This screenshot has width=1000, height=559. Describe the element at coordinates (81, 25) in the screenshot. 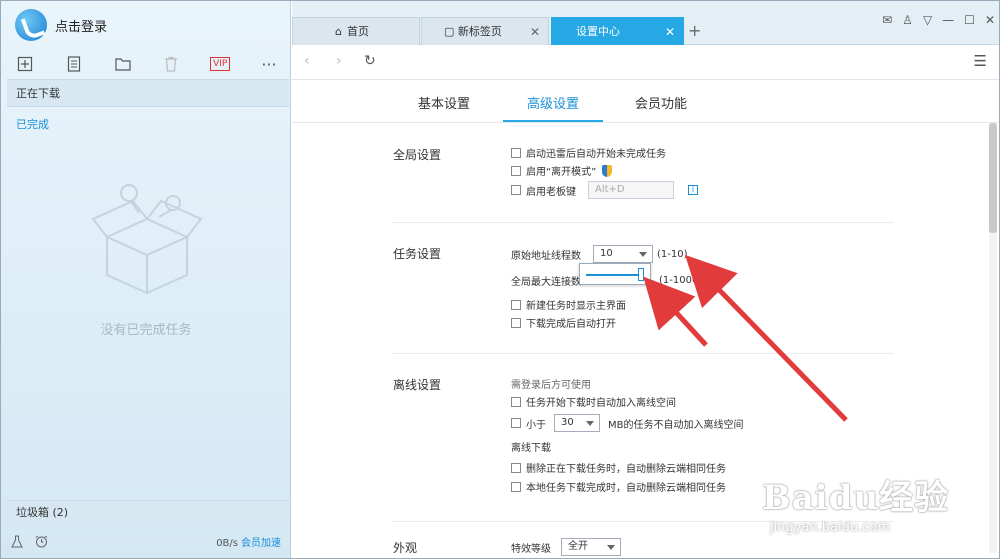

I see `login-link: 点击登录` at that location.